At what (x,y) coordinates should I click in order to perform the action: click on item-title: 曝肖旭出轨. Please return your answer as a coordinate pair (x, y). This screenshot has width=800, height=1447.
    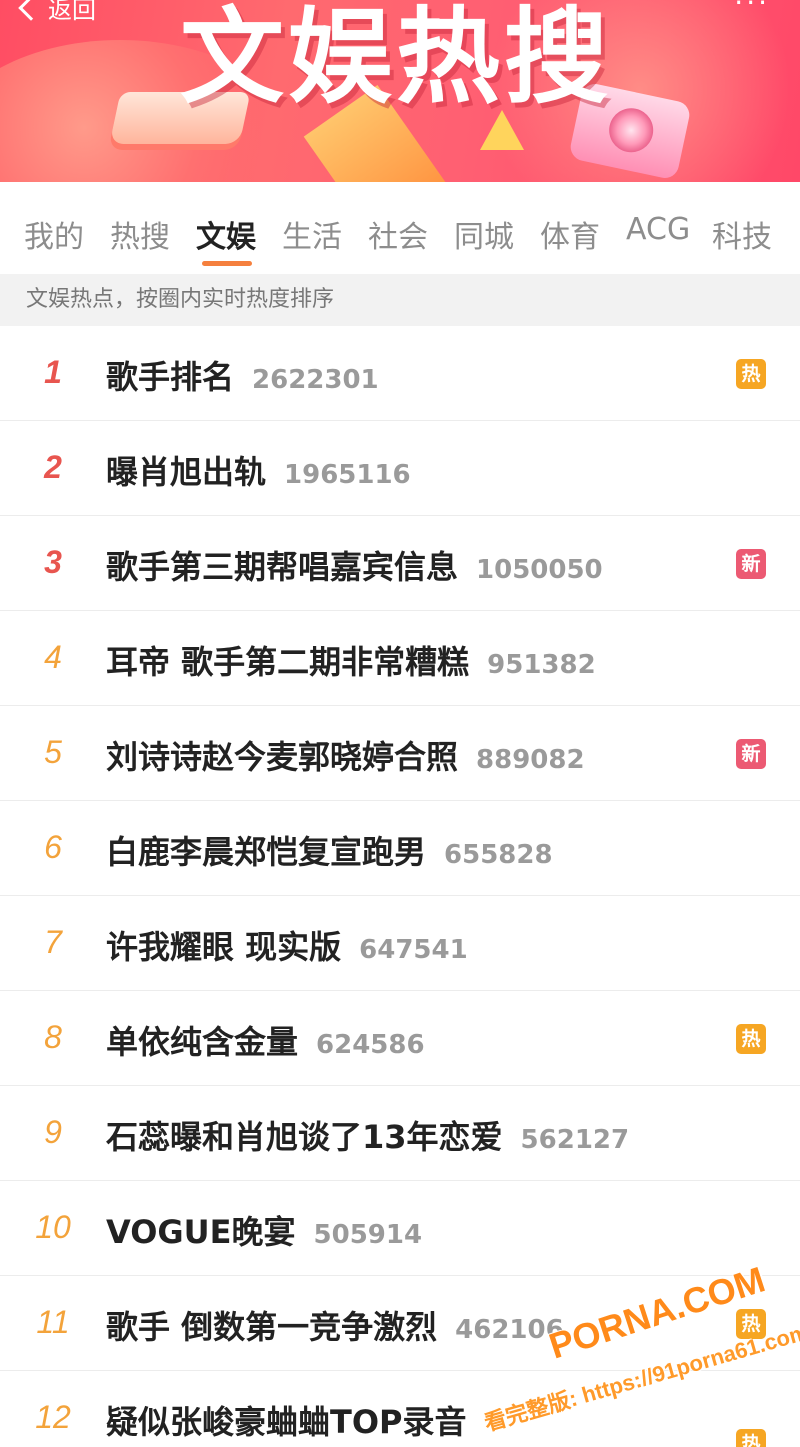
    Looking at the image, I should click on (186, 472).